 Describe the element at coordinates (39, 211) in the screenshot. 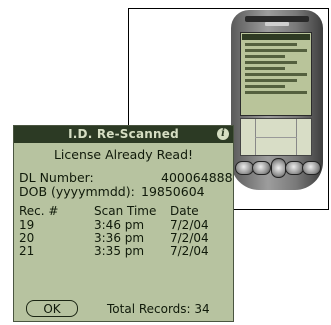

I see `table-header-rec: Rec. #` at that location.